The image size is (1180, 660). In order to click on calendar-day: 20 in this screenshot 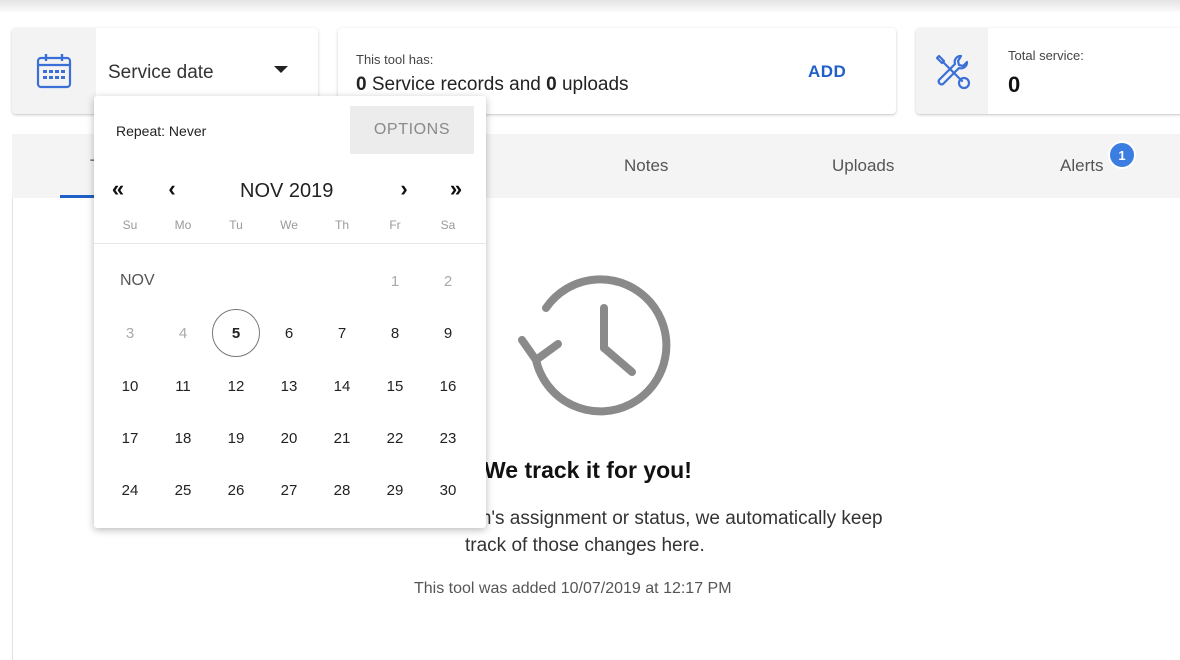, I will do `click(289, 438)`.